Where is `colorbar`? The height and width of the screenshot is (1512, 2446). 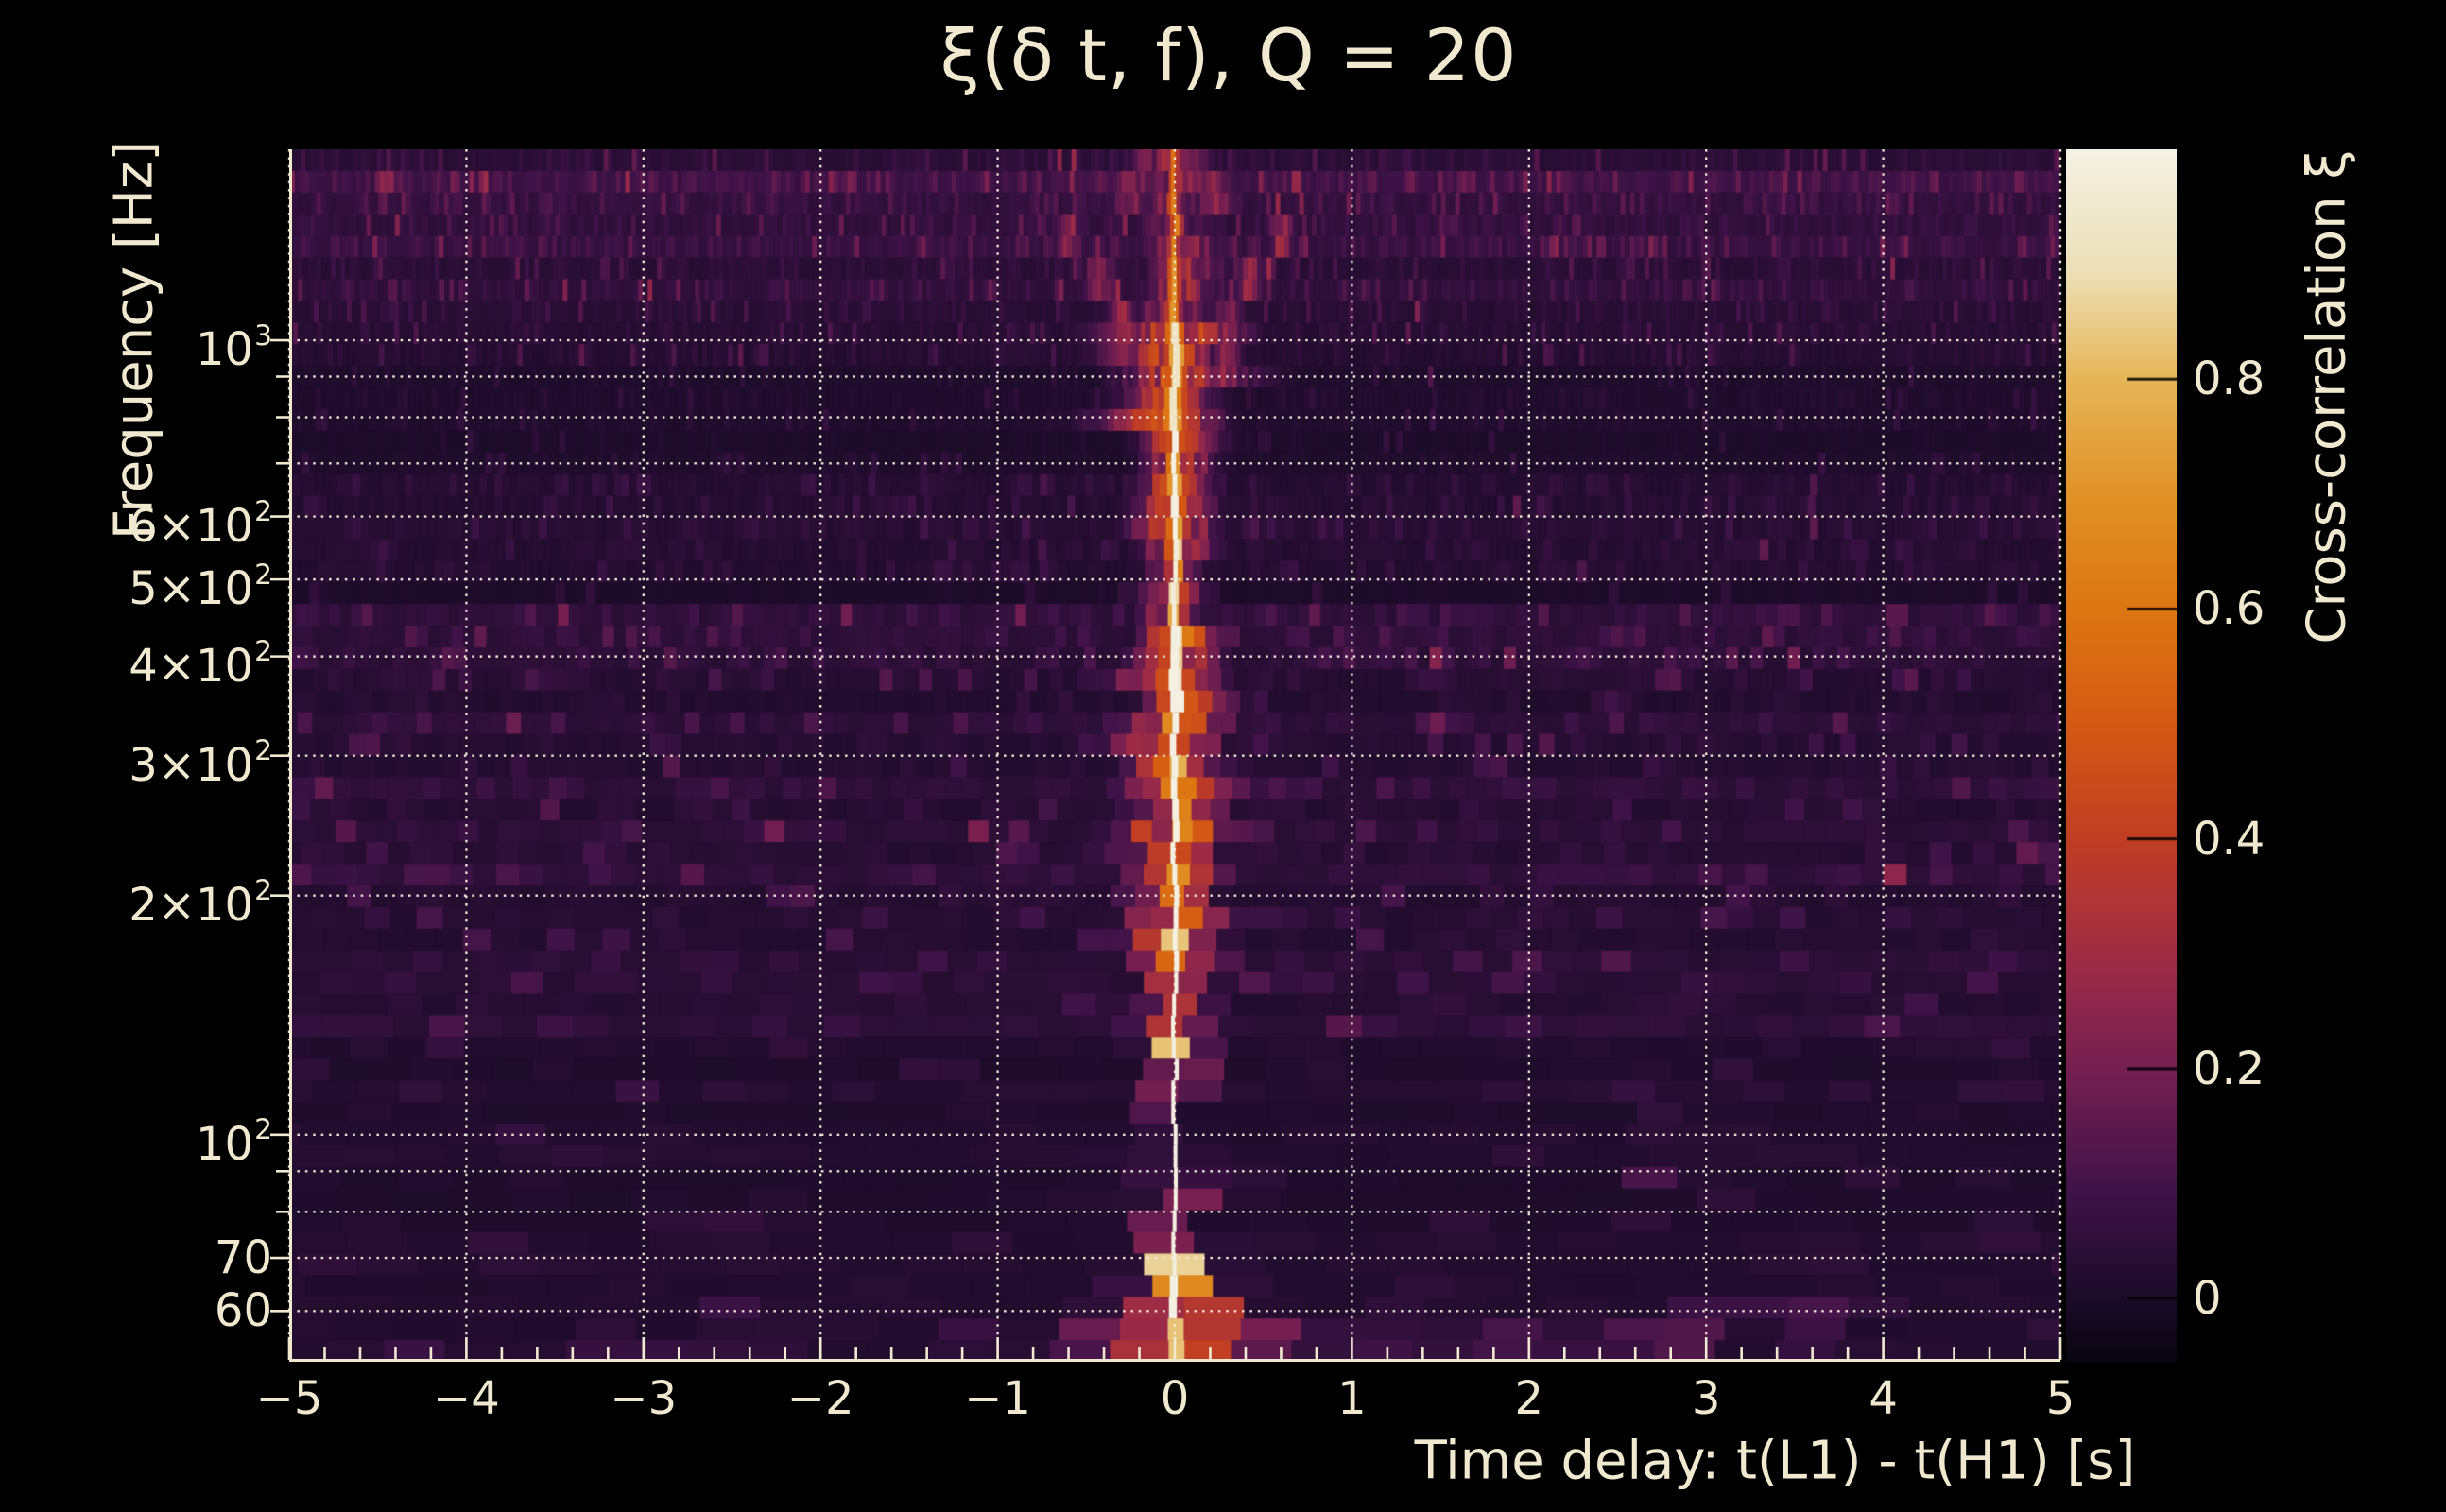 colorbar is located at coordinates (2121, 755).